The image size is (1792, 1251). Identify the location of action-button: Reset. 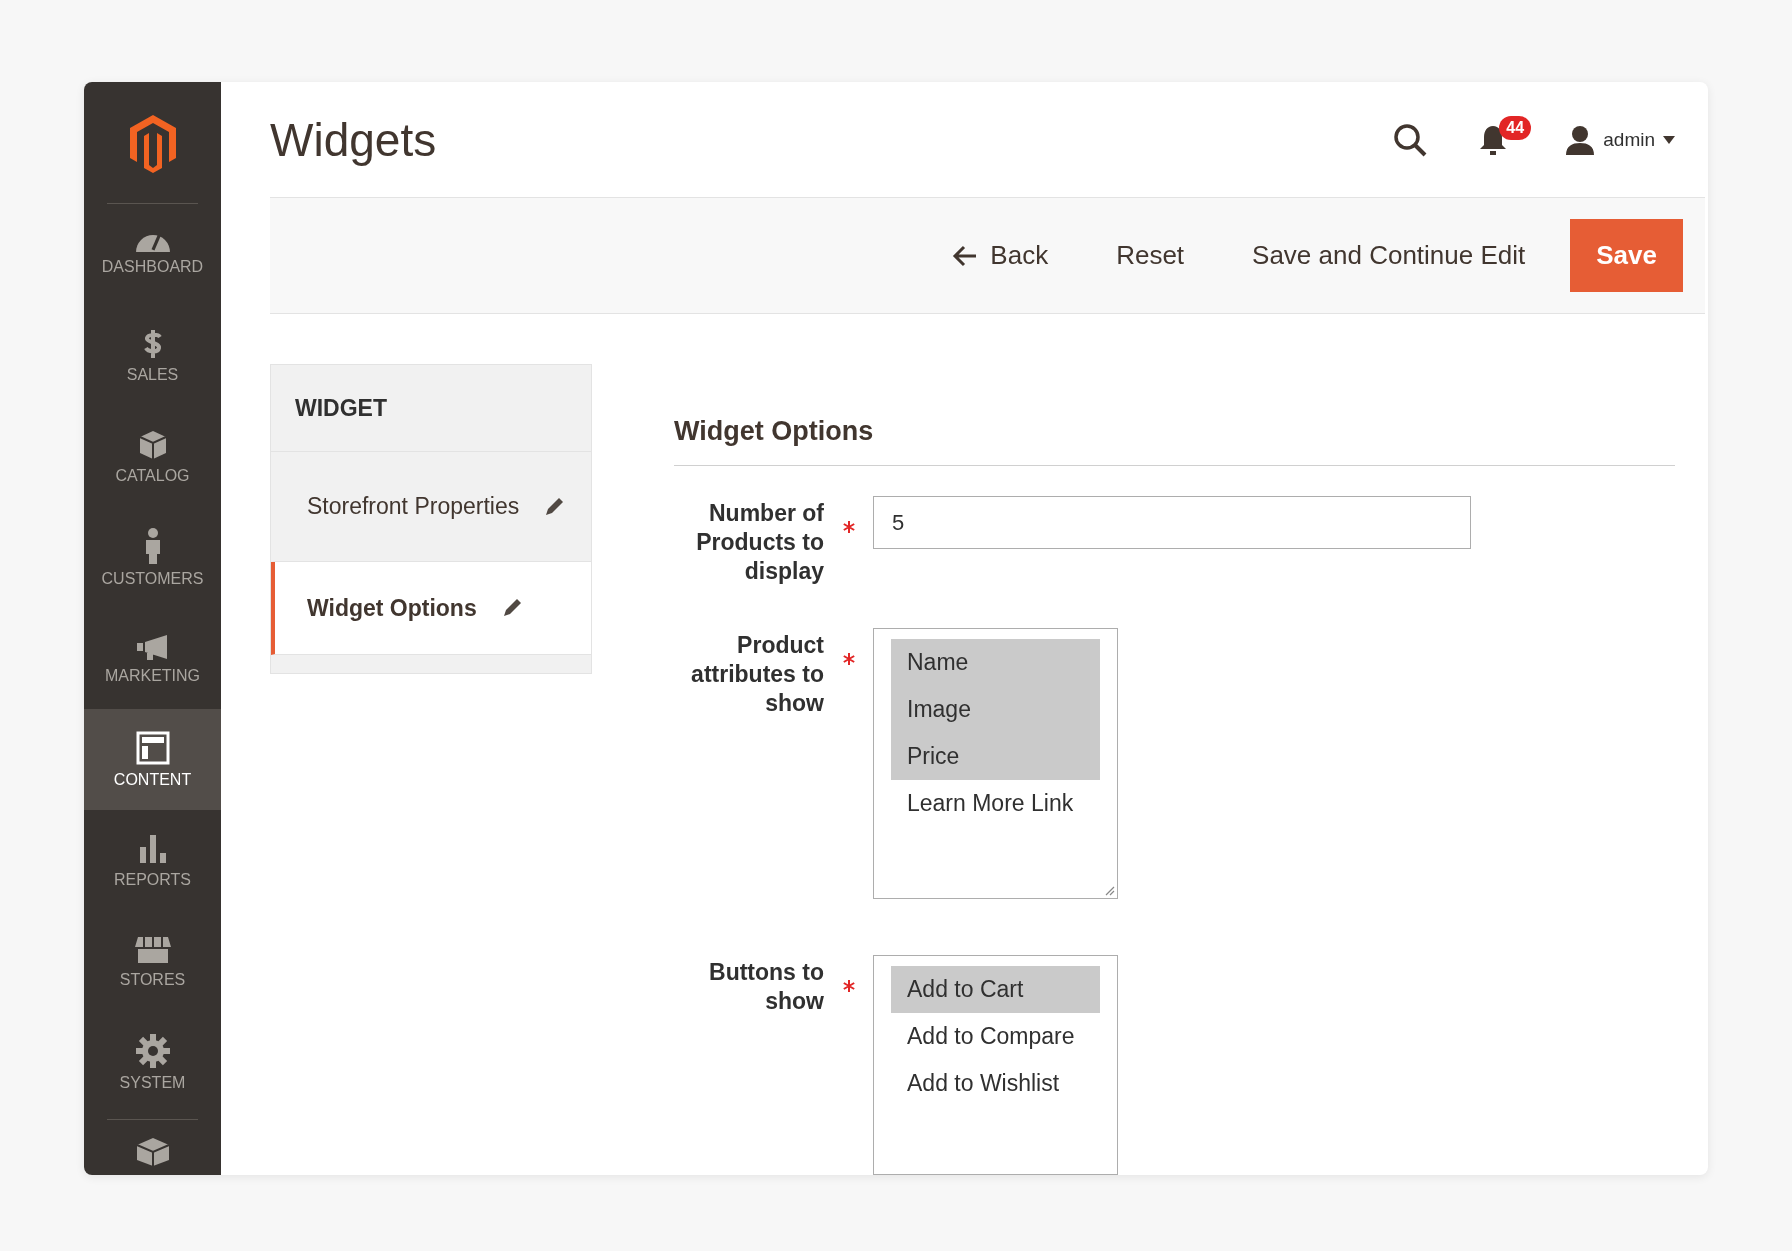
(1150, 256).